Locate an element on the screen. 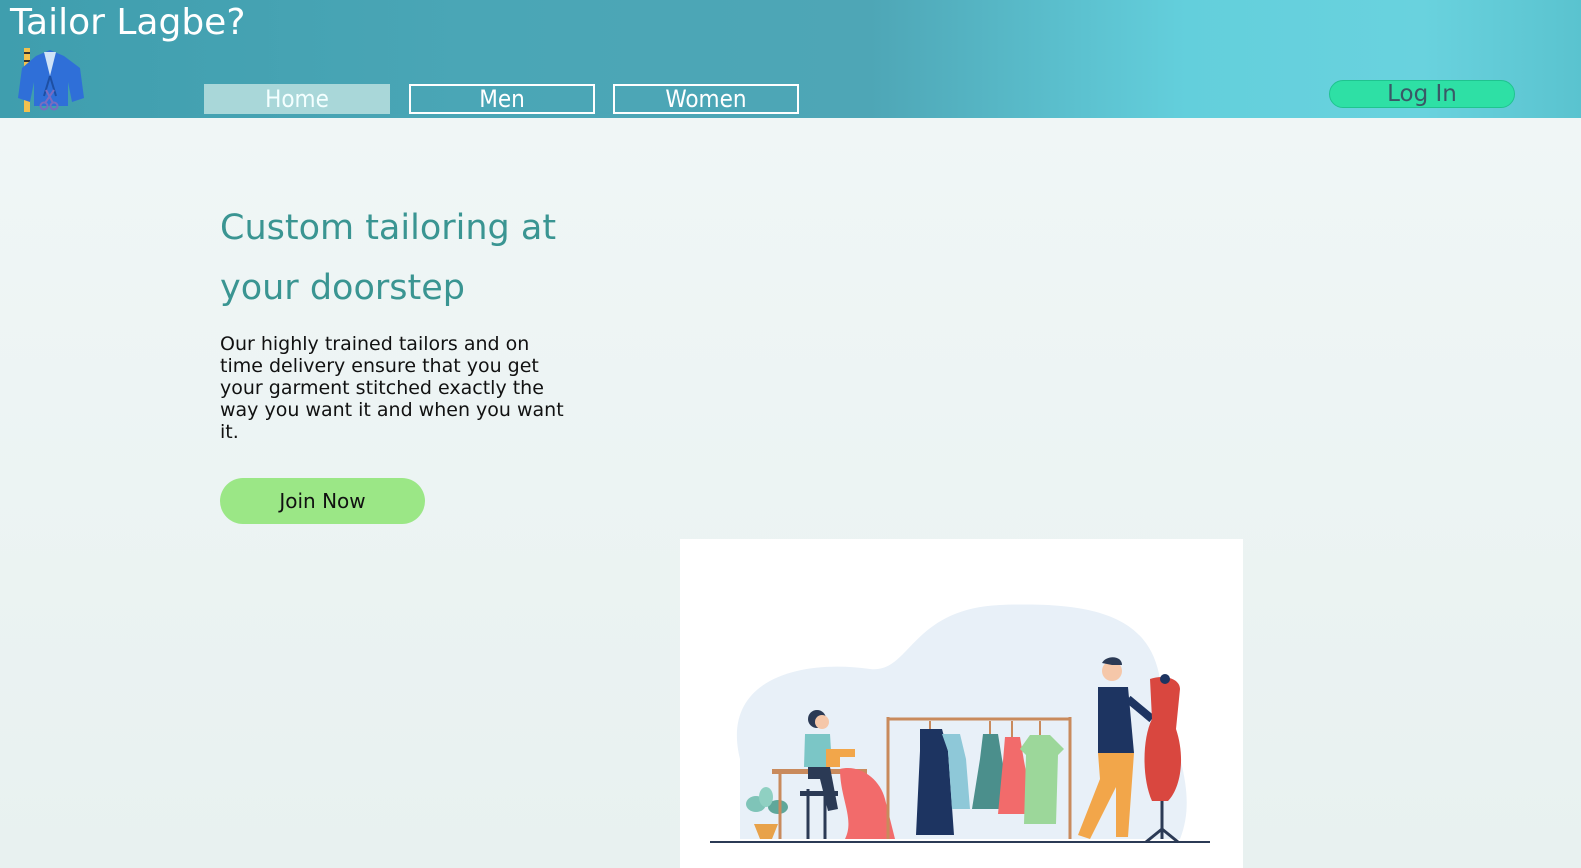 This screenshot has height=868, width=1581. nav-women-button: Women is located at coordinates (706, 99).